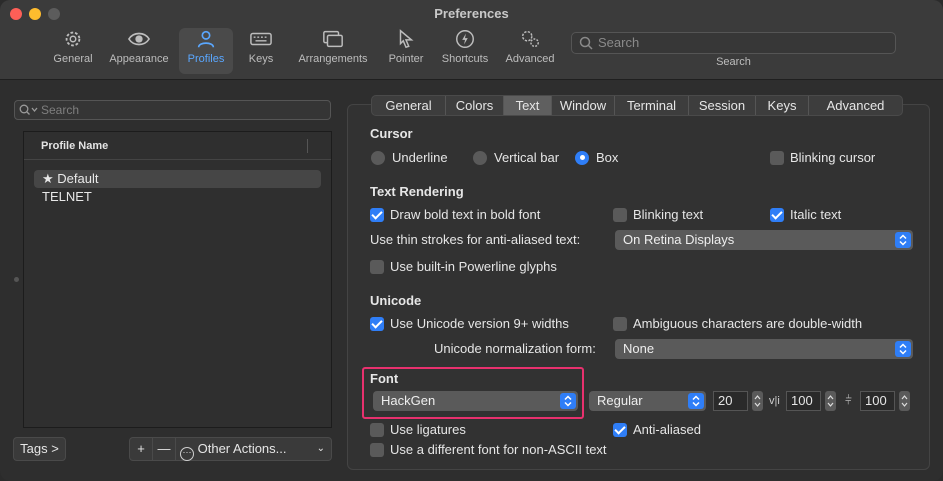  Describe the element at coordinates (177, 197) in the screenshot. I see `profile-row-telnet: TELNET` at that location.